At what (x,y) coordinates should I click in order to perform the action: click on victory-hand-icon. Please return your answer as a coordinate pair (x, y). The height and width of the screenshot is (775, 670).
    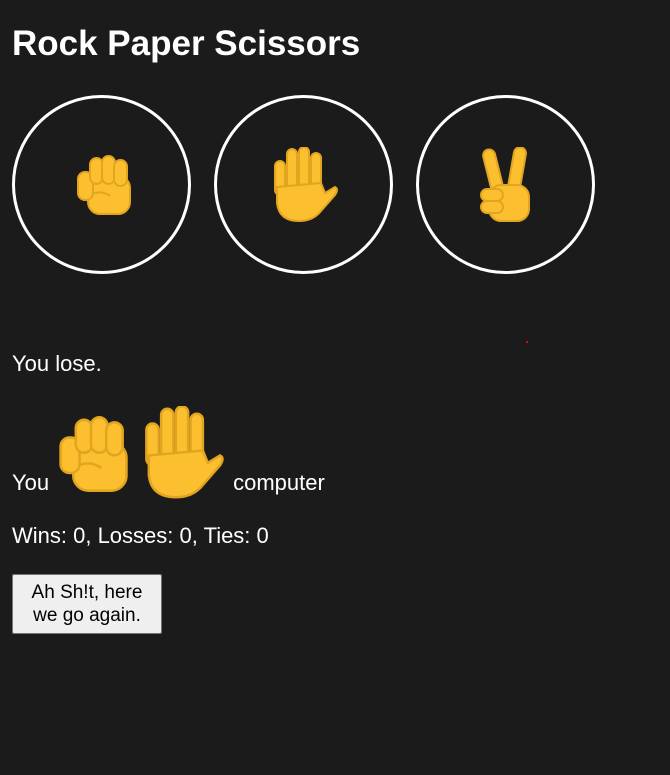
    Looking at the image, I should click on (504, 184).